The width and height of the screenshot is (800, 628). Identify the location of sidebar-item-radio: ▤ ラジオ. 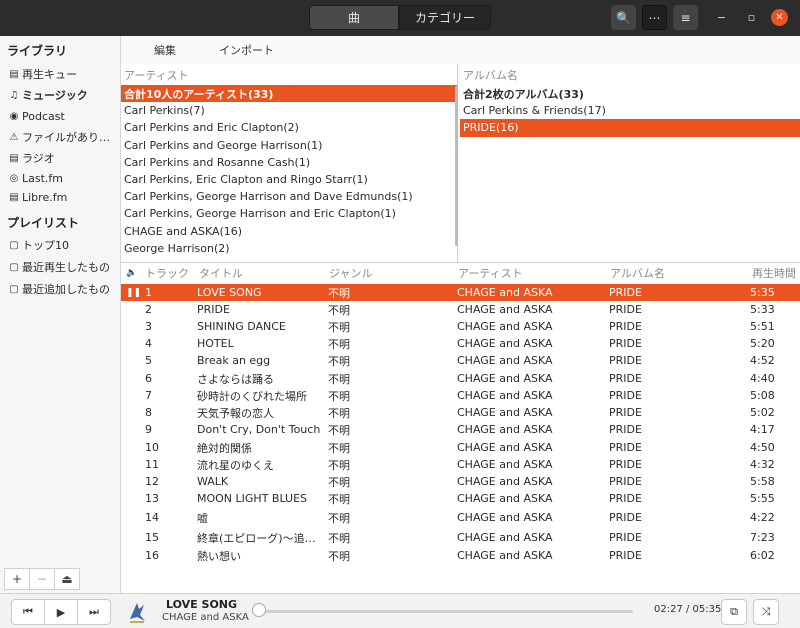
(64, 158).